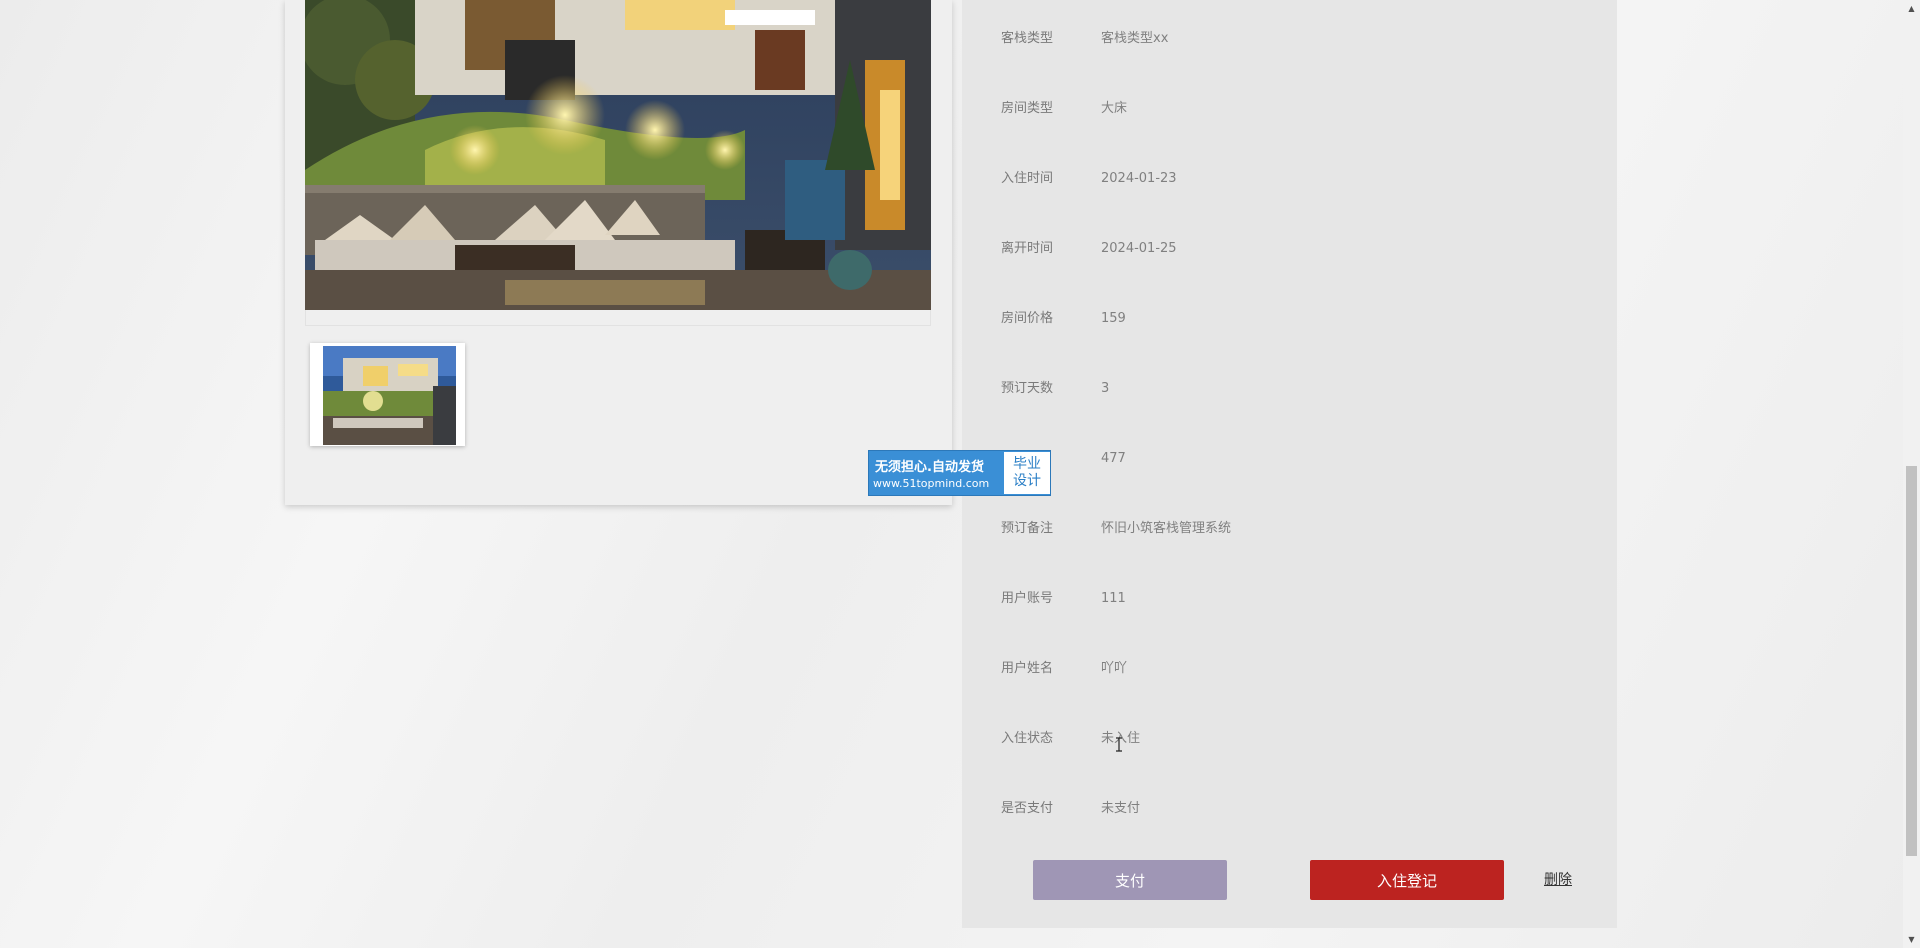  What do you see at coordinates (1911, 8) in the screenshot?
I see `scroll-up-arrow-icon: ▲` at bounding box center [1911, 8].